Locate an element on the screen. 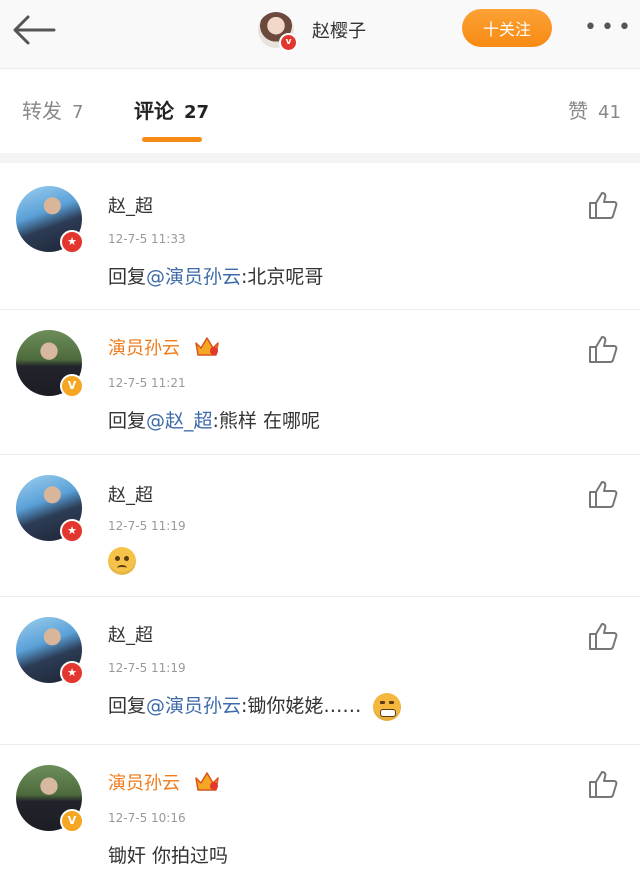 Image resolution: width=640 pixels, height=885 pixels. tab-label: 转发 is located at coordinates (42, 111).